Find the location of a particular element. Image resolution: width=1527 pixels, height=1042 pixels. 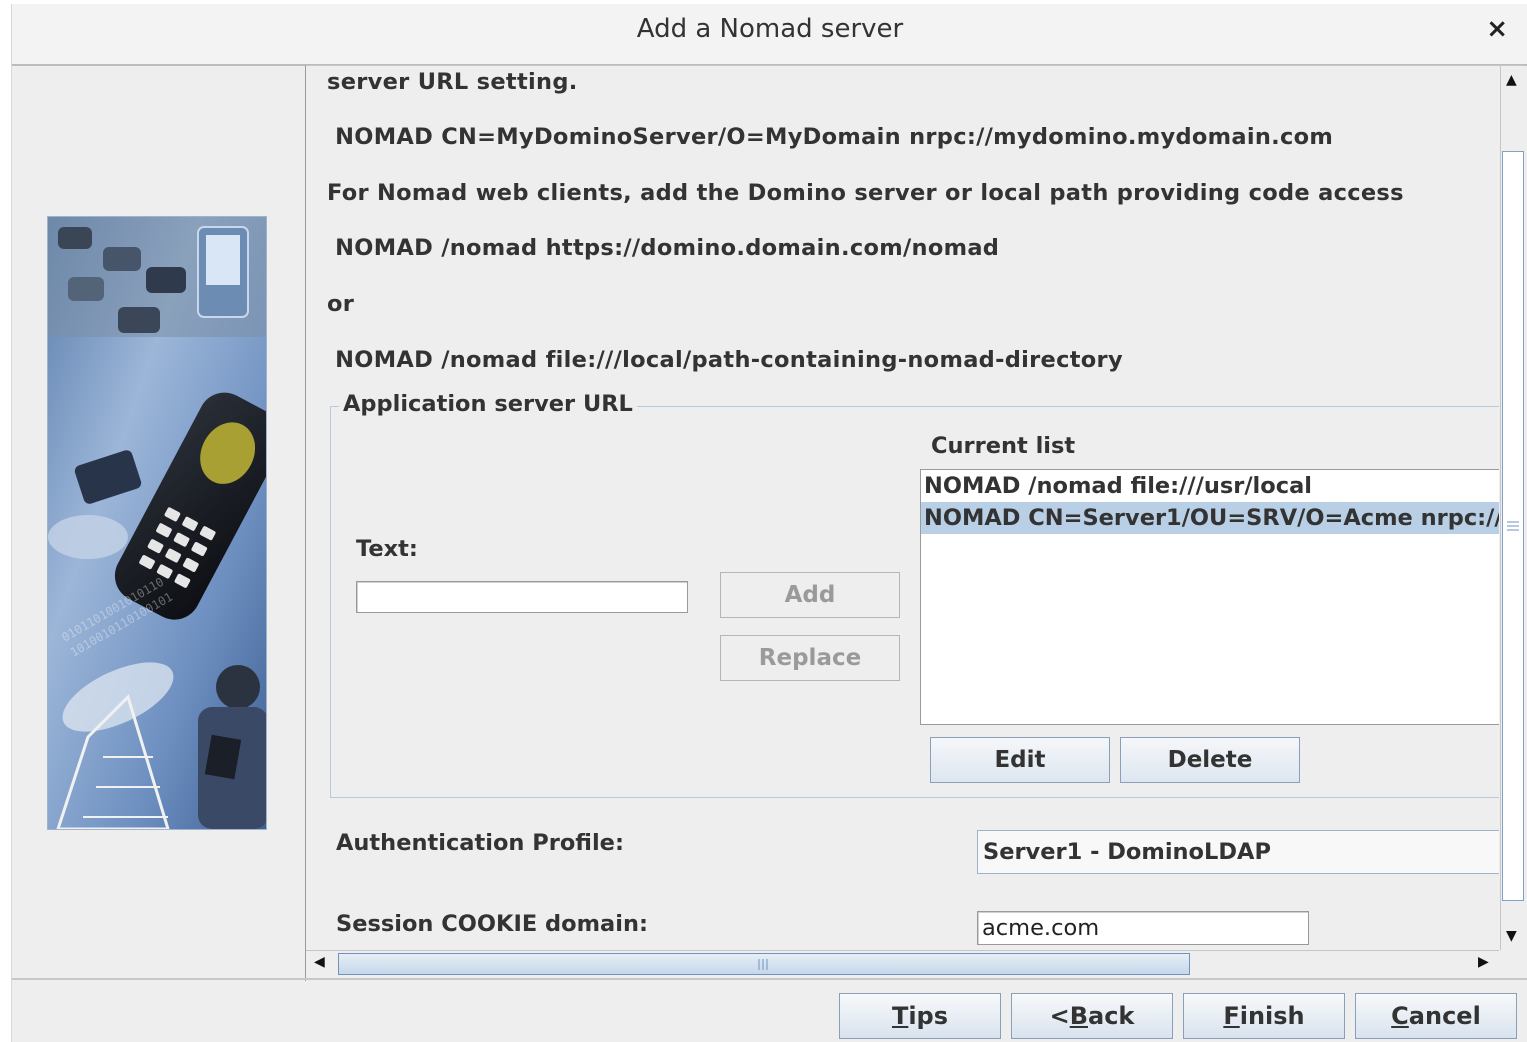

dialog-title: Add a Nomad server is located at coordinates (770, 29).